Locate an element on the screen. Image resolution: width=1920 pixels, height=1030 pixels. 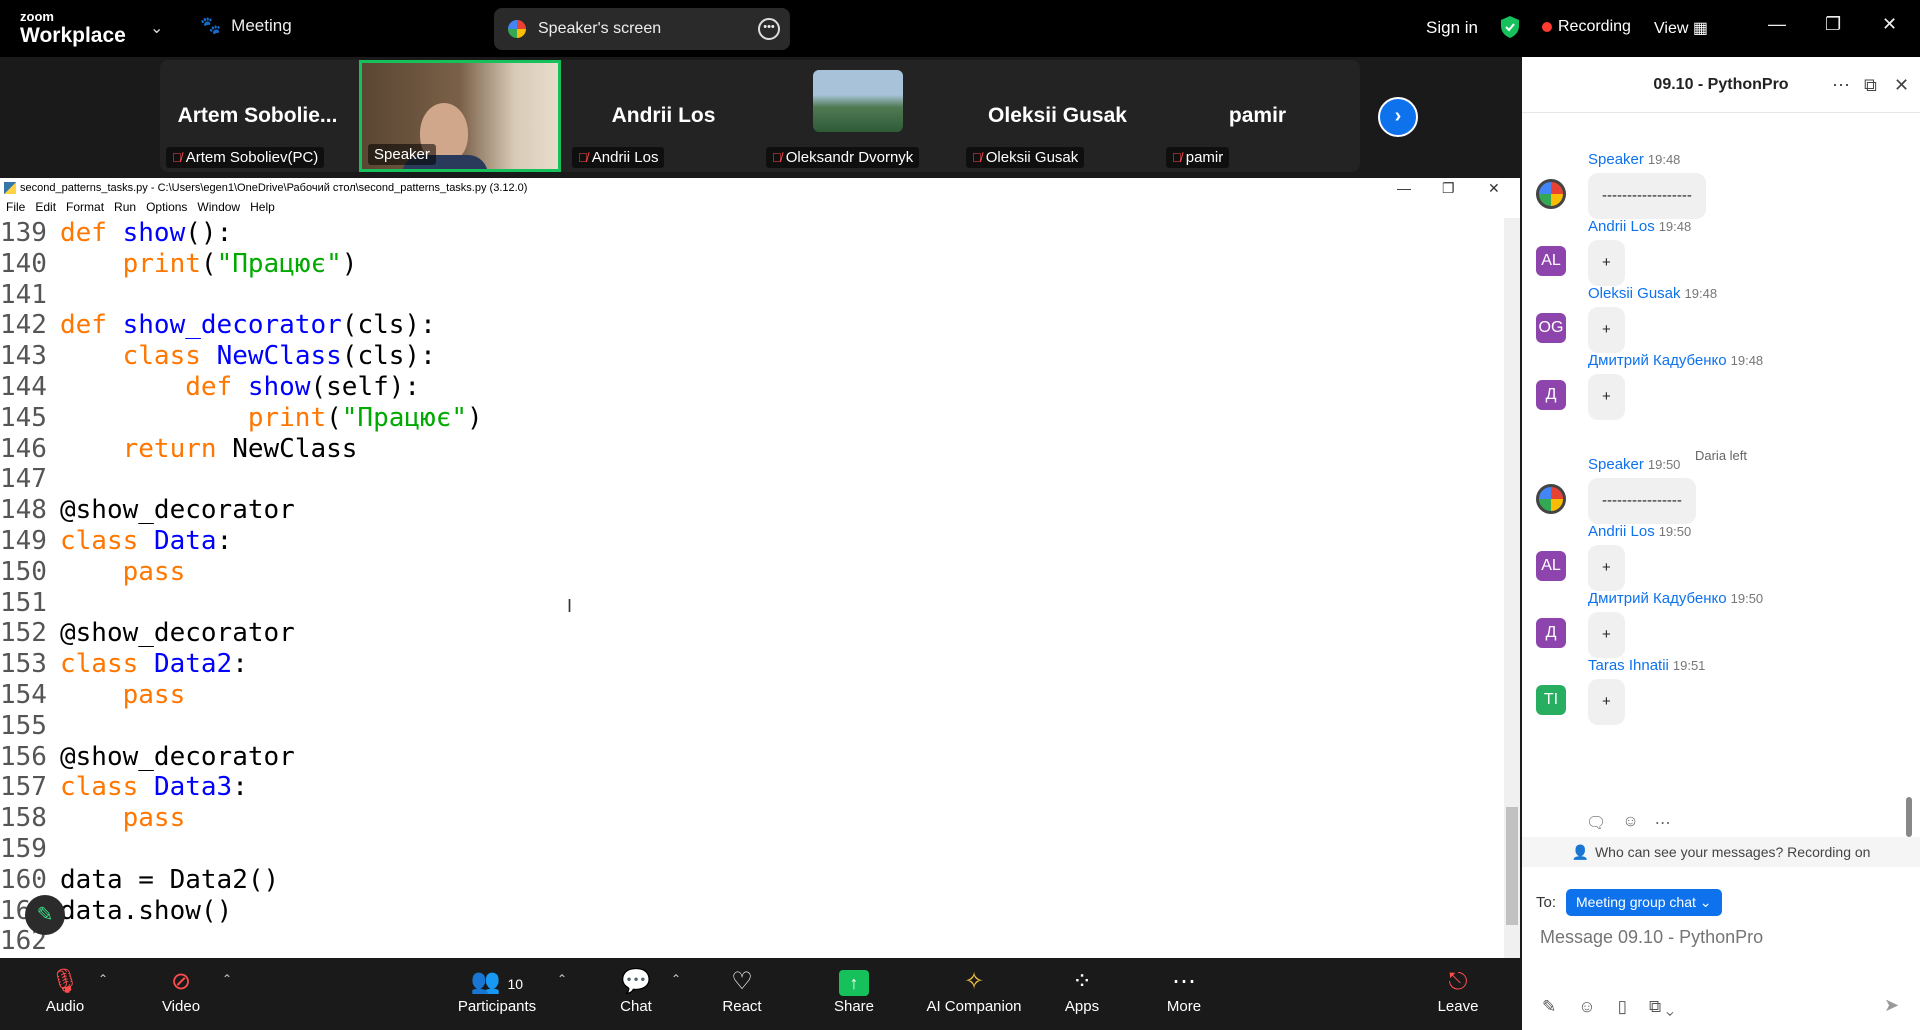
message-sender: Speaker 19:48 is located at coordinates (1634, 159).